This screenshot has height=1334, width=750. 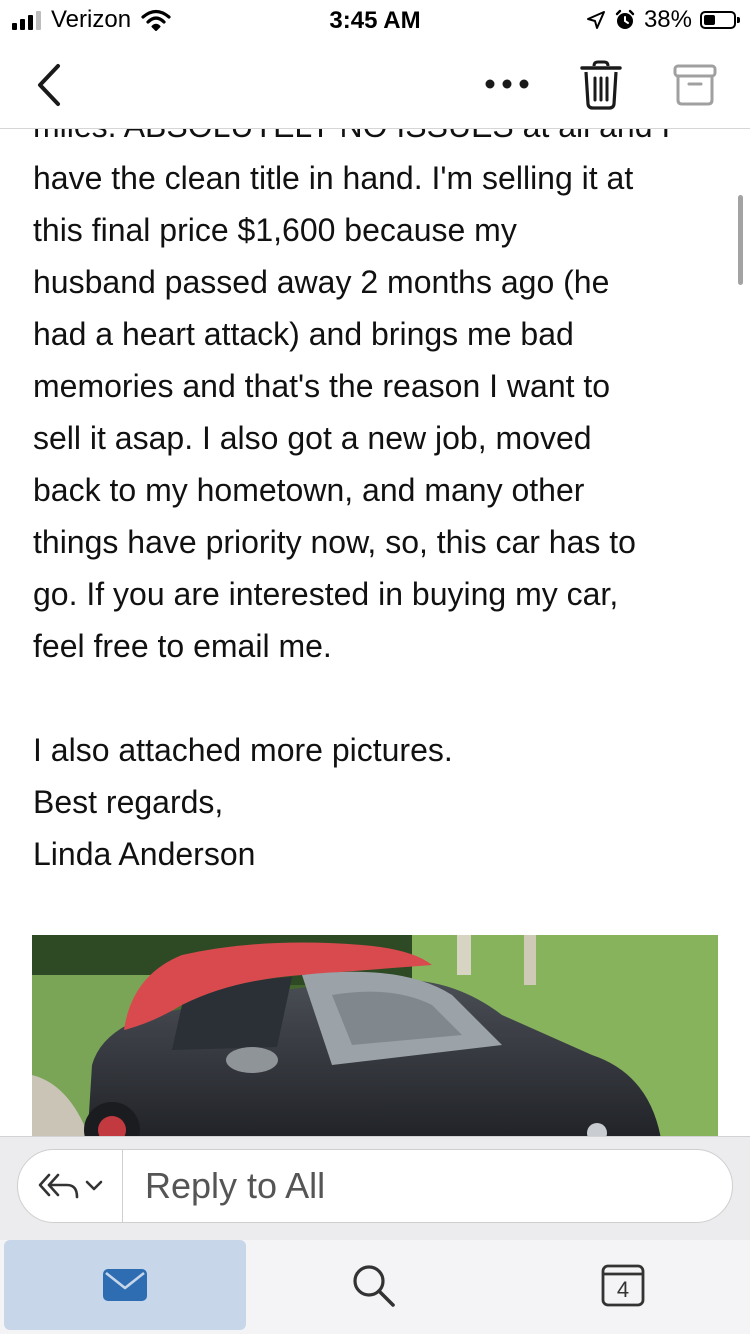 I want to click on mail-icon, so click(x=125, y=1285).